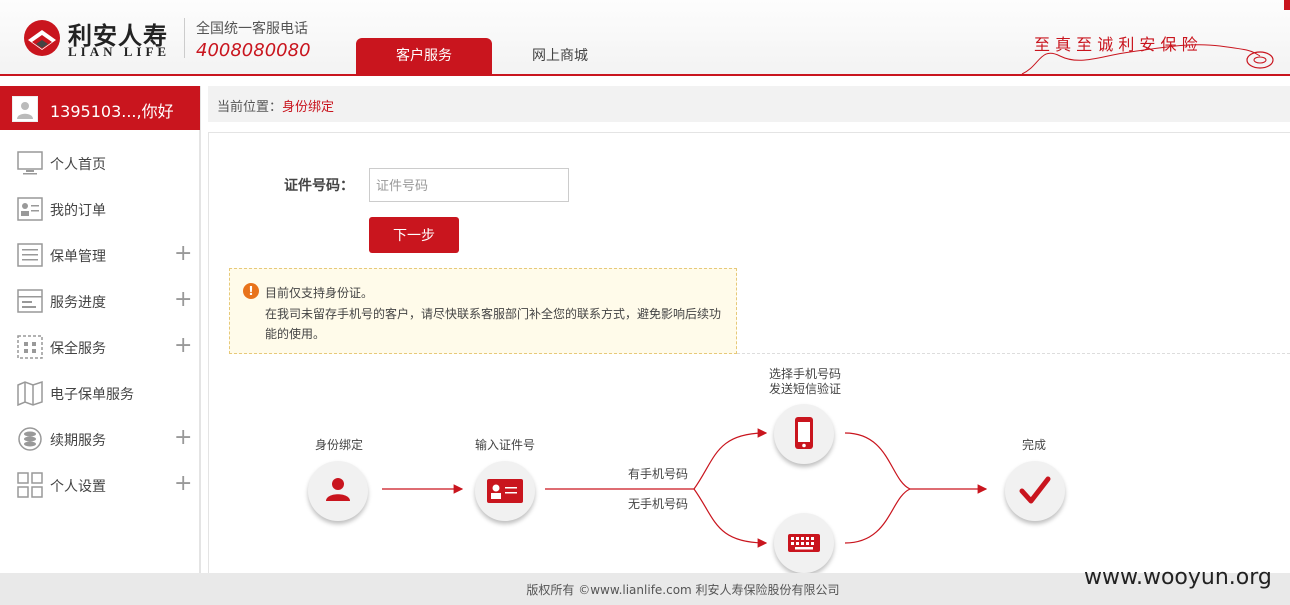  I want to click on slogan-graphic: 至 真 至 诚 利 安 保 险, so click(1147, 55).